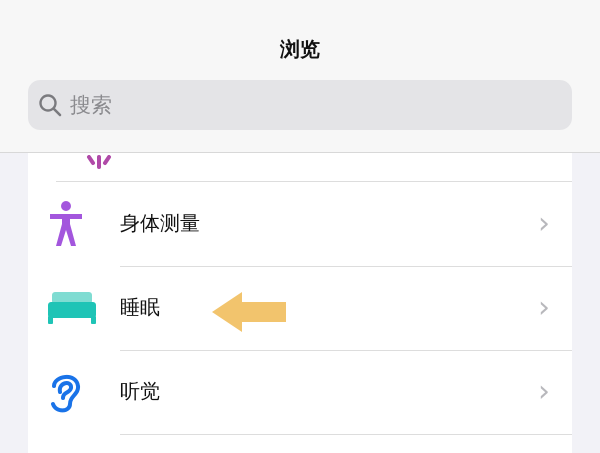  I want to click on category-label: 睡眠, so click(140, 307).